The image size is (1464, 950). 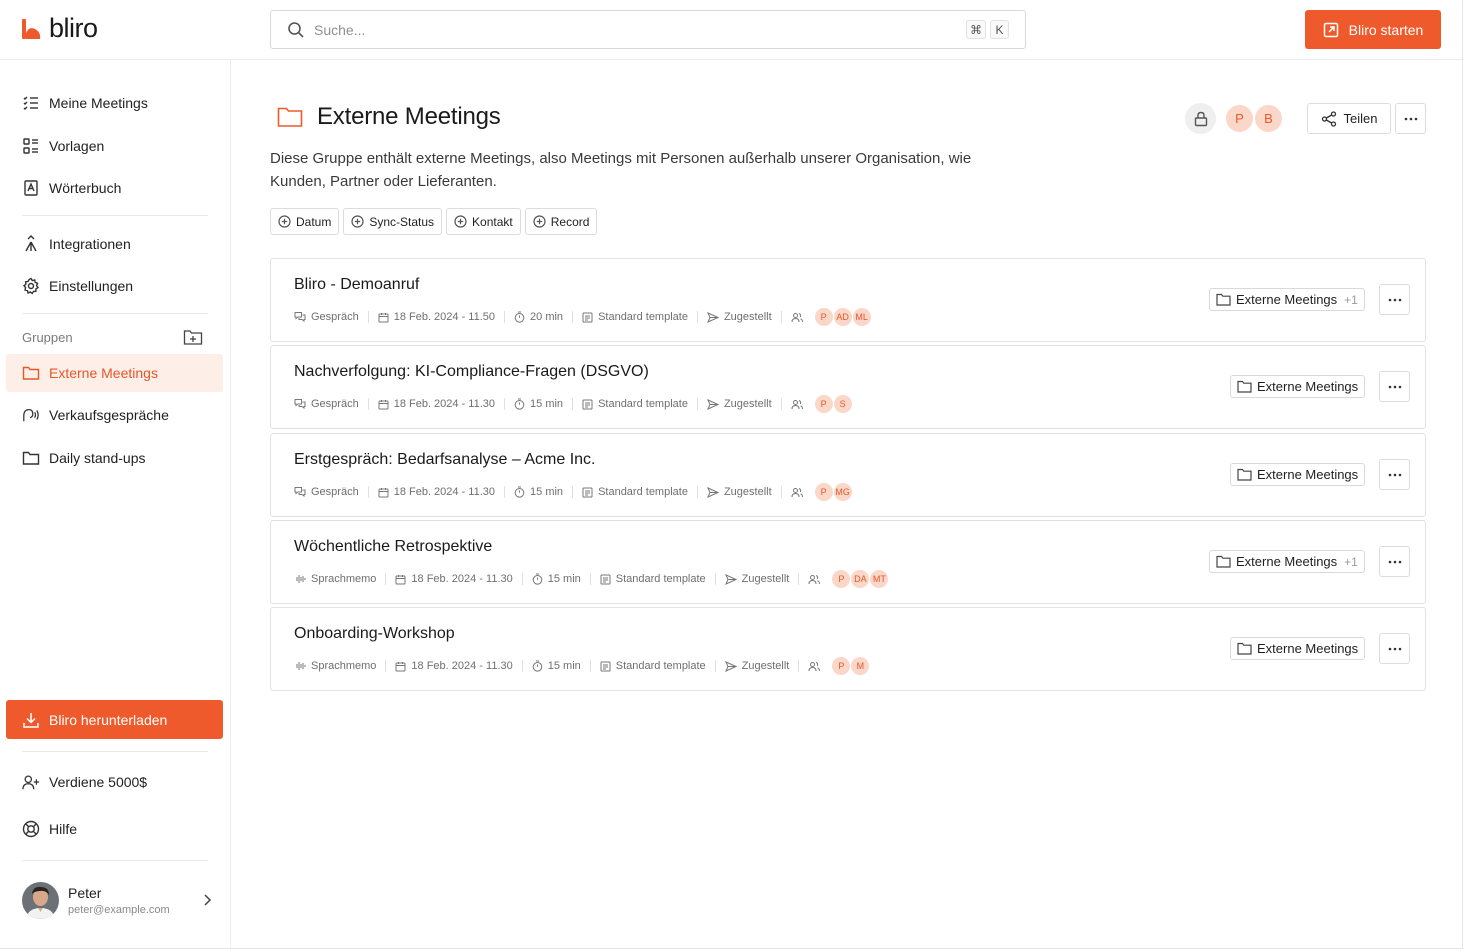 What do you see at coordinates (374, 633) in the screenshot?
I see `meeting-title: Onboarding-Workshop` at bounding box center [374, 633].